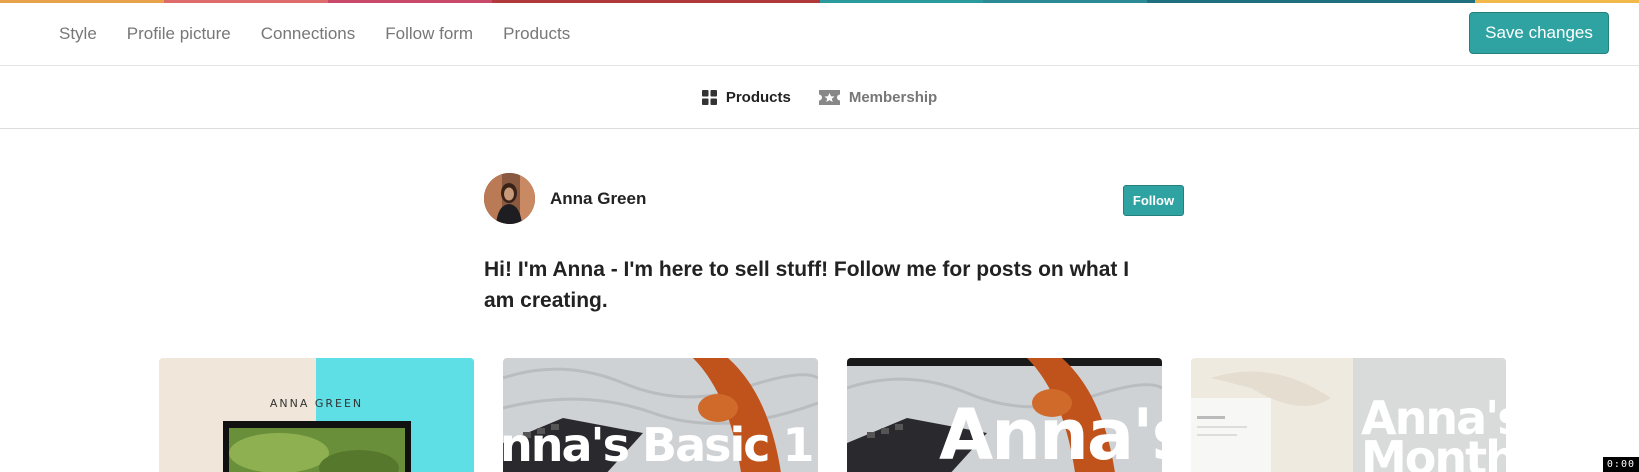 The width and height of the screenshot is (1639, 472). Describe the element at coordinates (829, 97) in the screenshot. I see `ticket-star-icon` at that location.